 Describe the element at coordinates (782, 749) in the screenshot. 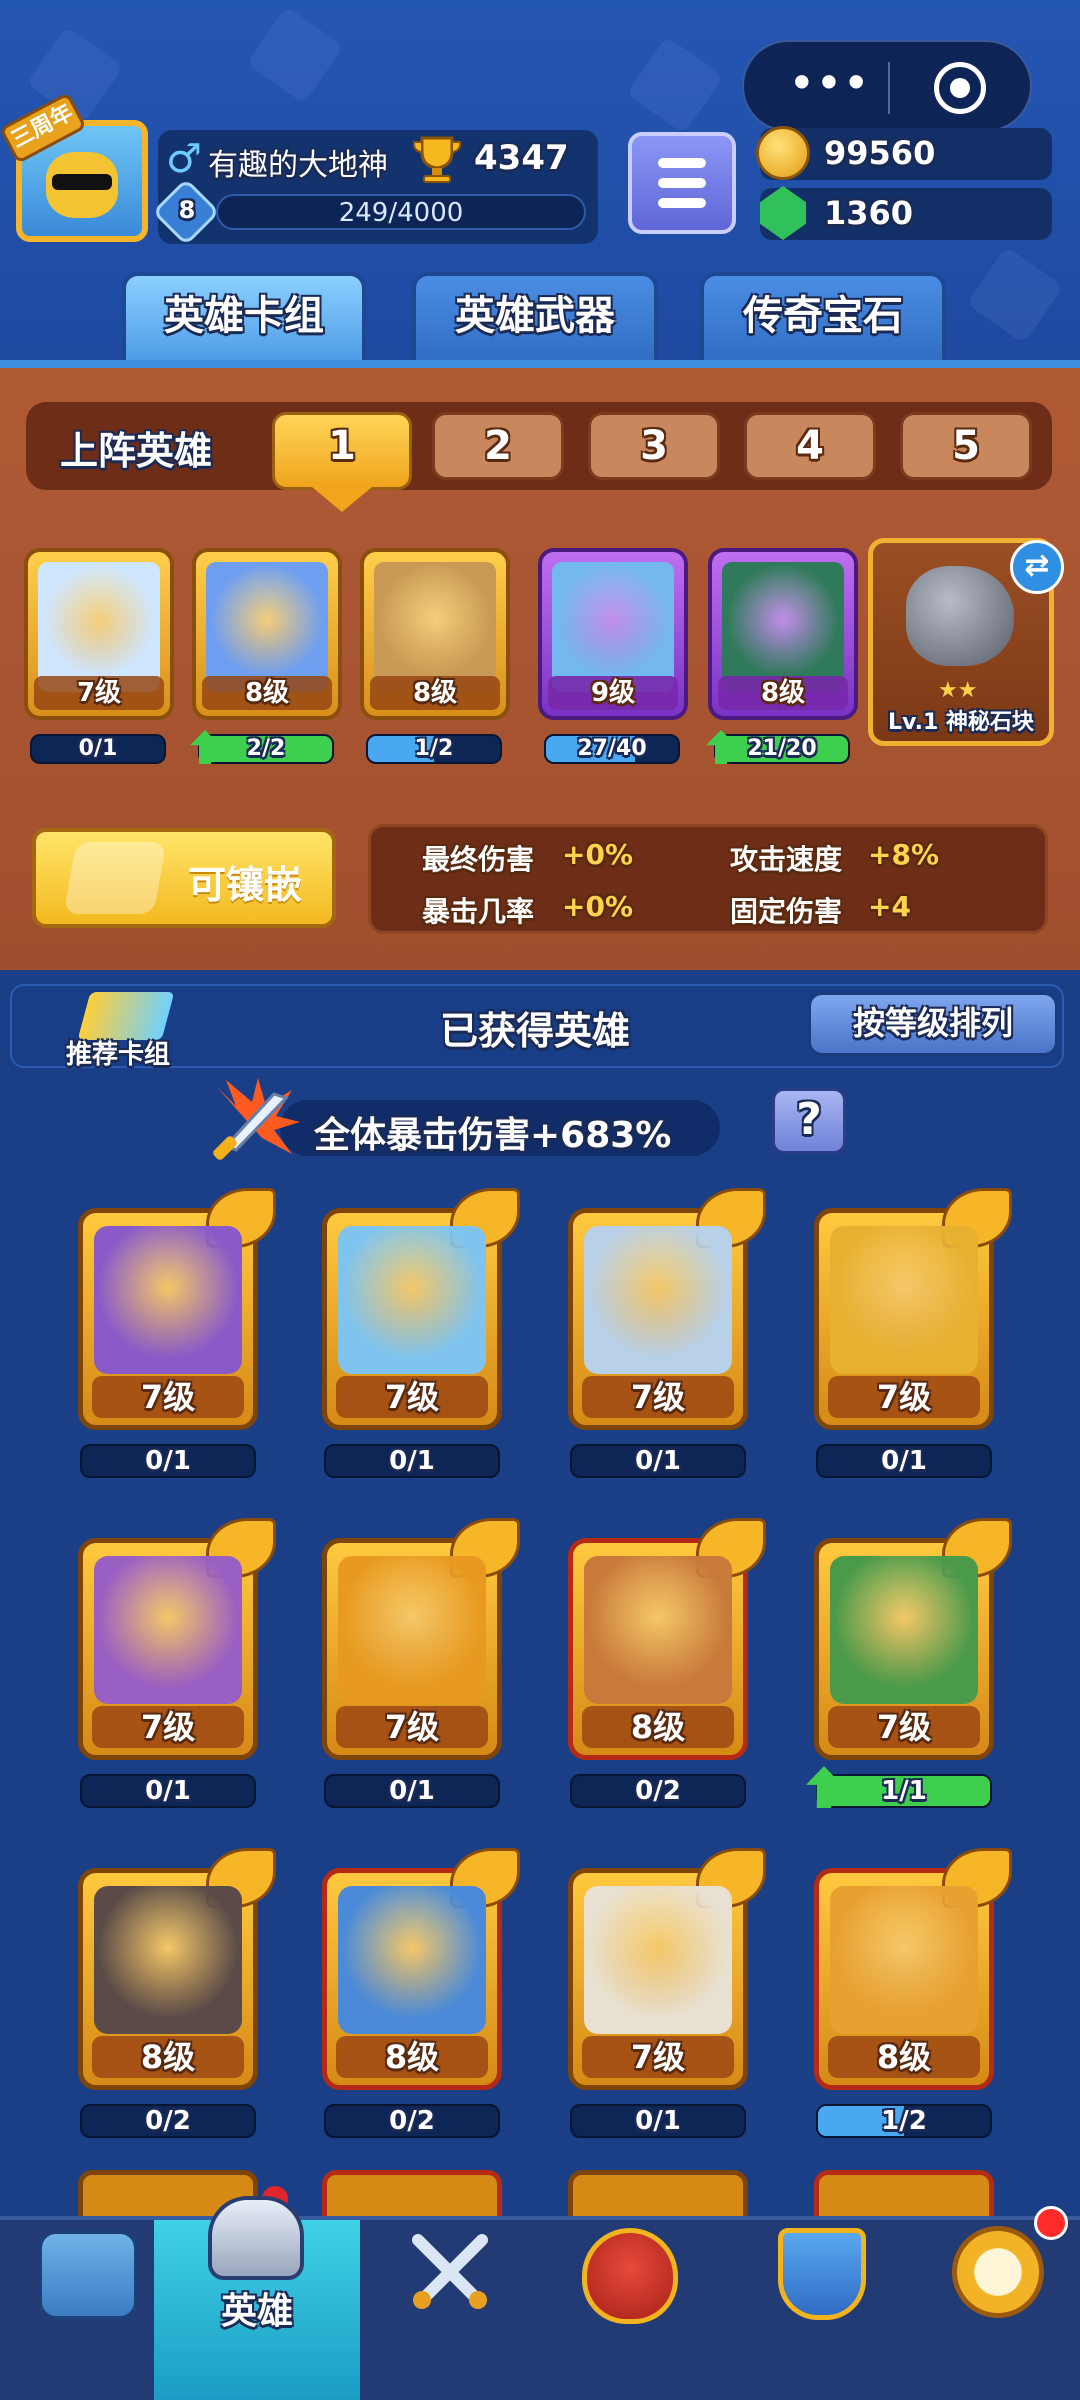

I see `hero-card-progress: 21/20` at that location.